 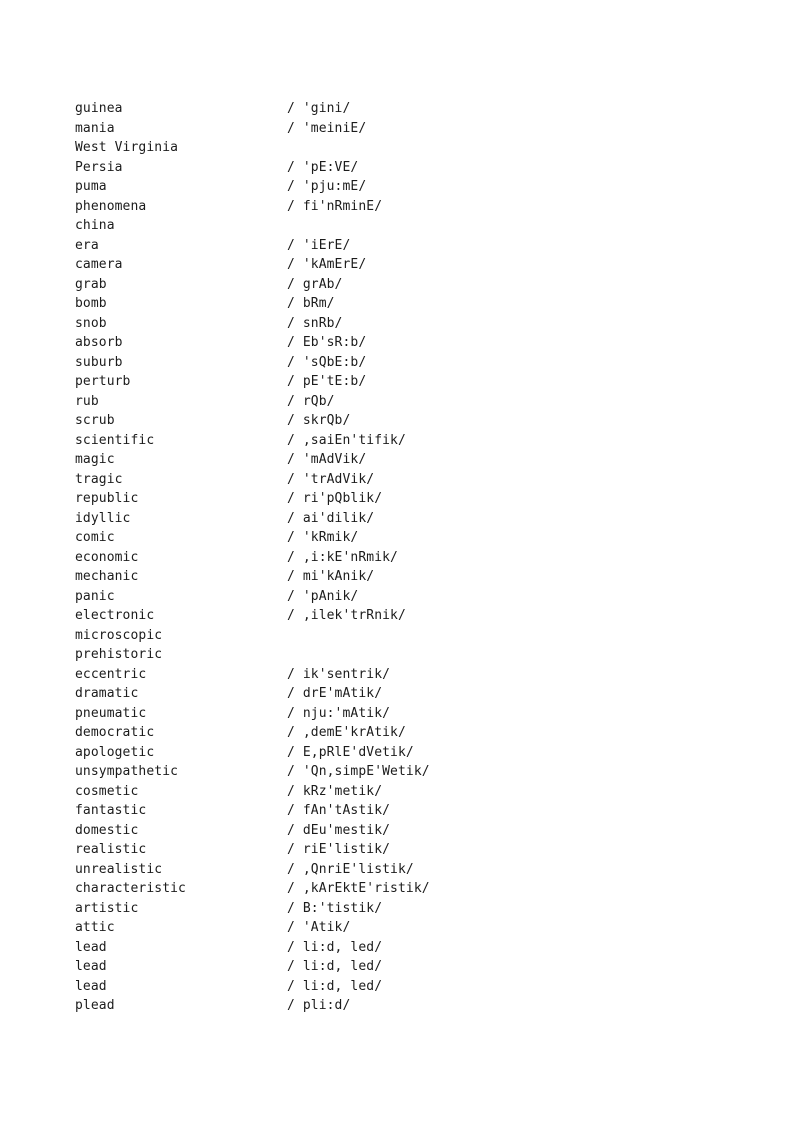 I want to click on word-entry-row: mania / 'meiniE/, so click(x=405, y=129).